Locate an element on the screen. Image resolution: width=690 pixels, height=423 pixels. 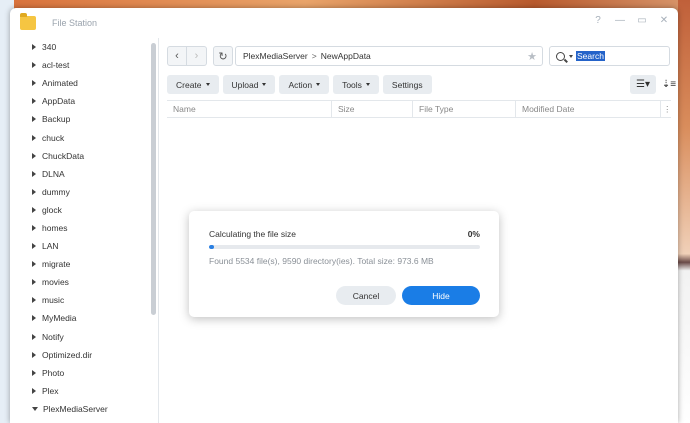
tree-item: Photo is located at coordinates (84, 373).